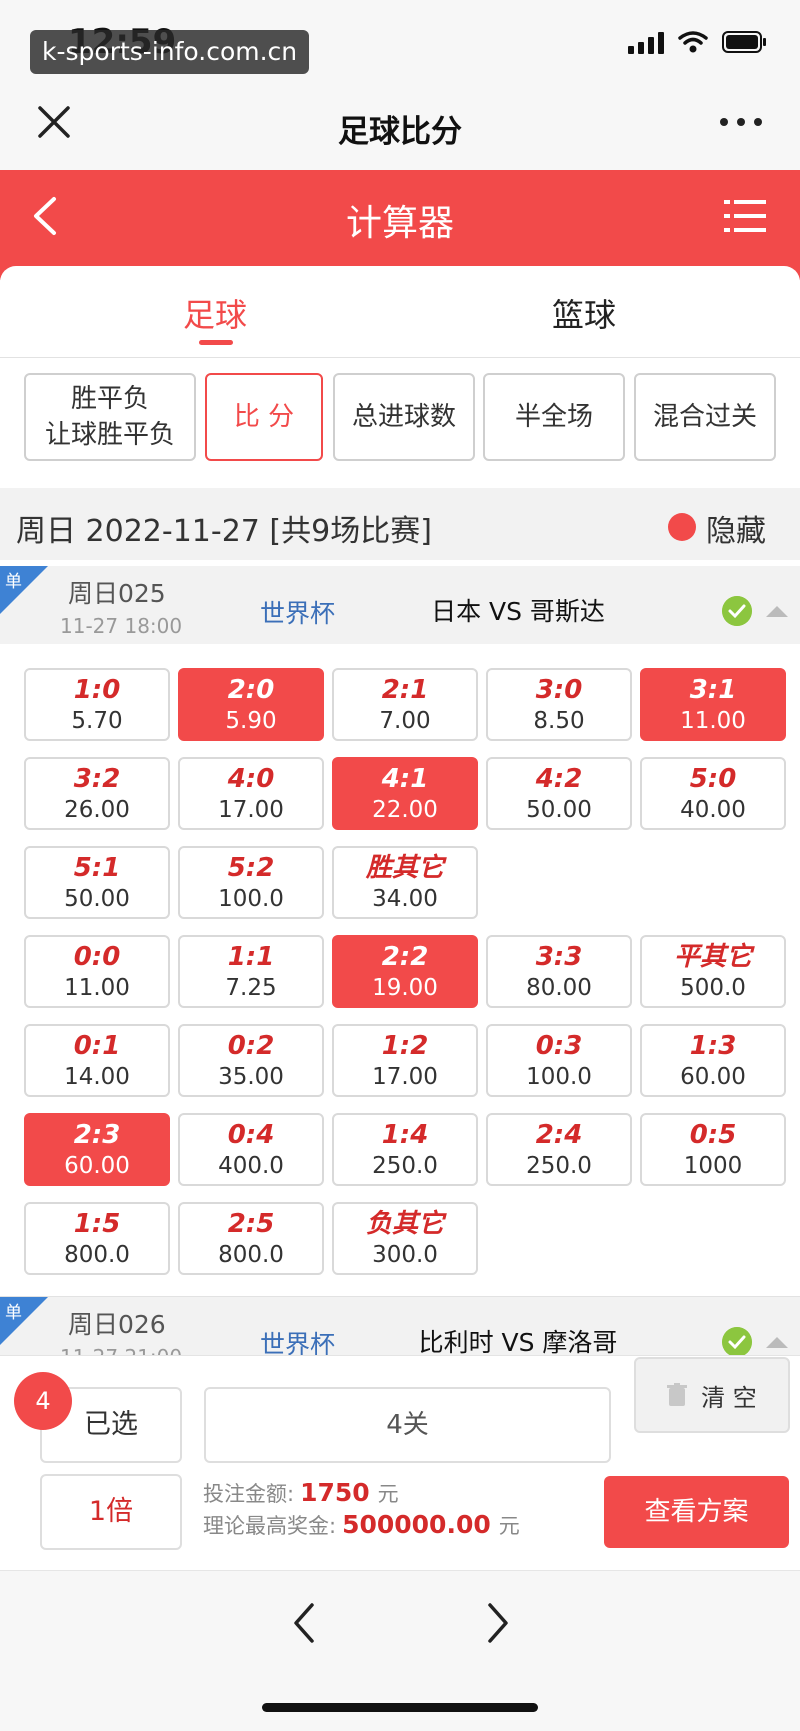 The height and width of the screenshot is (1731, 800). I want to click on play-type-mixed: 混合过关, so click(705, 417).